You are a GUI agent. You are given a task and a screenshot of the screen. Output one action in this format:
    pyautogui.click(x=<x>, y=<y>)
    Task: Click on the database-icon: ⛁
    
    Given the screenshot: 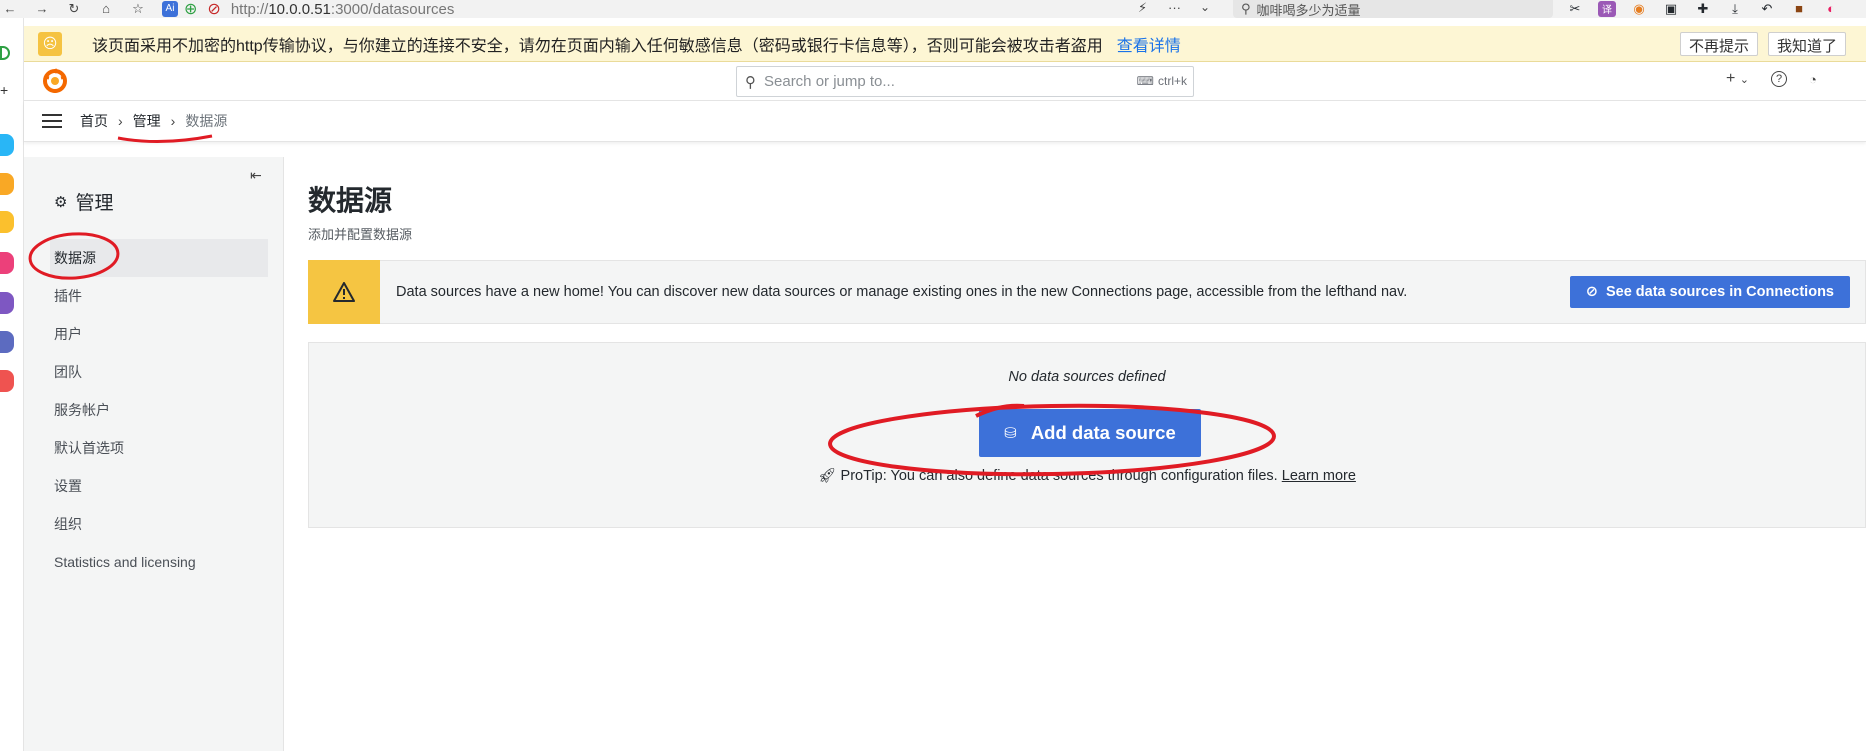 What is the action you would take?
    pyautogui.click(x=1010, y=433)
    